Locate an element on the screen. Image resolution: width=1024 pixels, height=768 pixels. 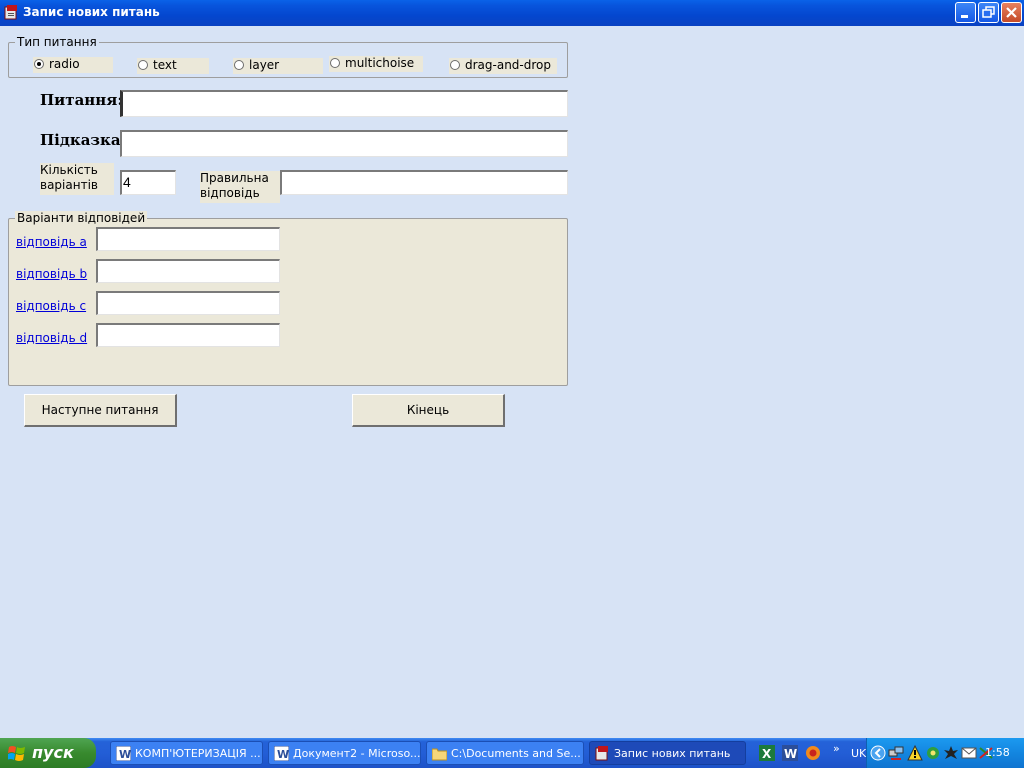
activity-icon is located at coordinates (951, 753).